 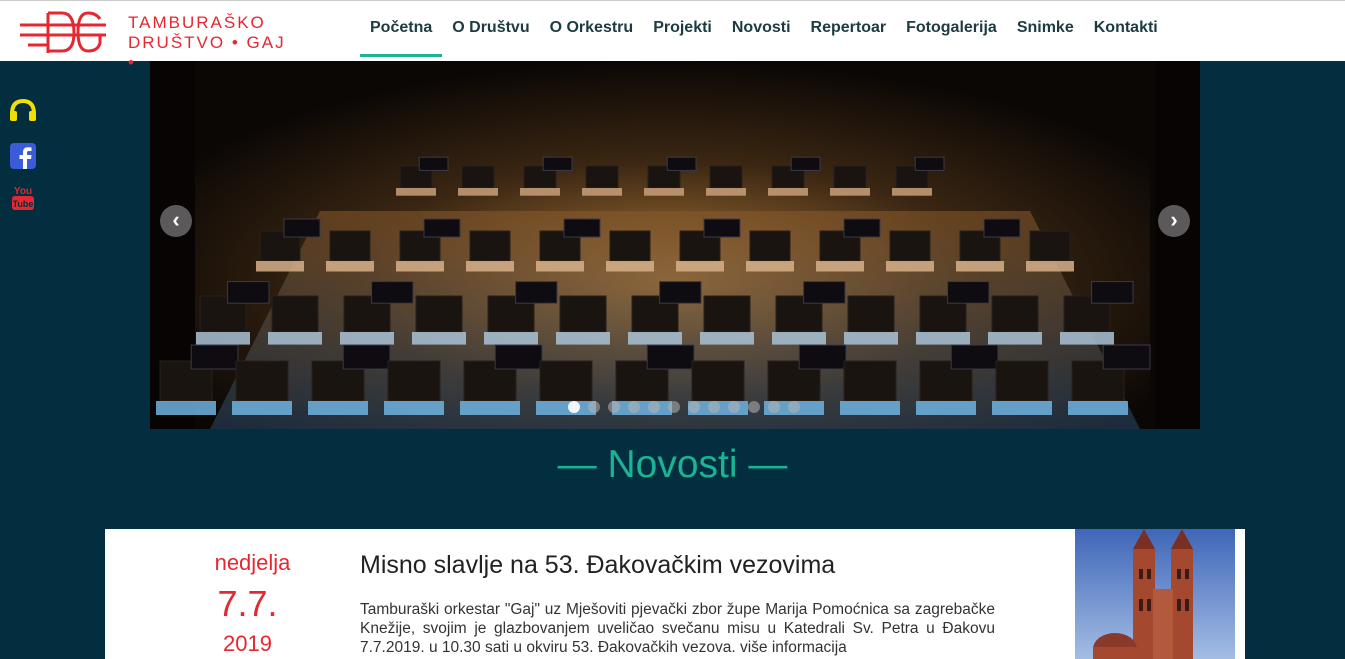 I want to click on slider-next-button: ›, so click(x=1174, y=221).